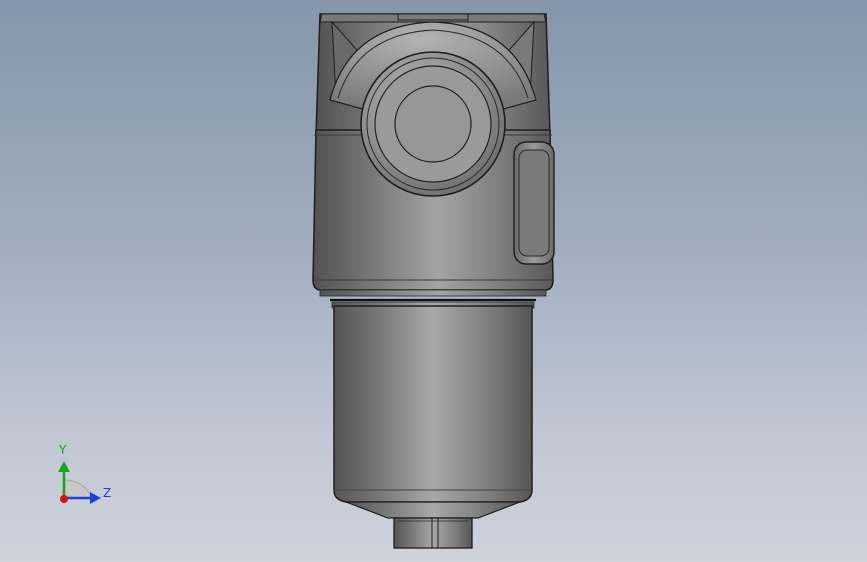  What do you see at coordinates (64, 499) in the screenshot?
I see `x-axis-dot` at bounding box center [64, 499].